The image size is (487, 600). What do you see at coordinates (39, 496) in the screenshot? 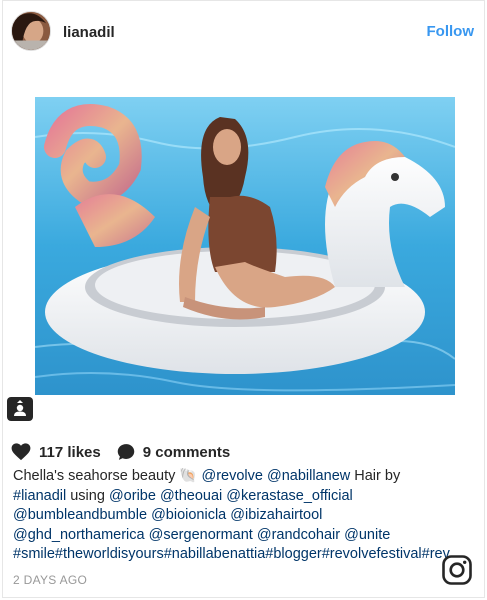
I see `hashtag-link: #lianadil` at bounding box center [39, 496].